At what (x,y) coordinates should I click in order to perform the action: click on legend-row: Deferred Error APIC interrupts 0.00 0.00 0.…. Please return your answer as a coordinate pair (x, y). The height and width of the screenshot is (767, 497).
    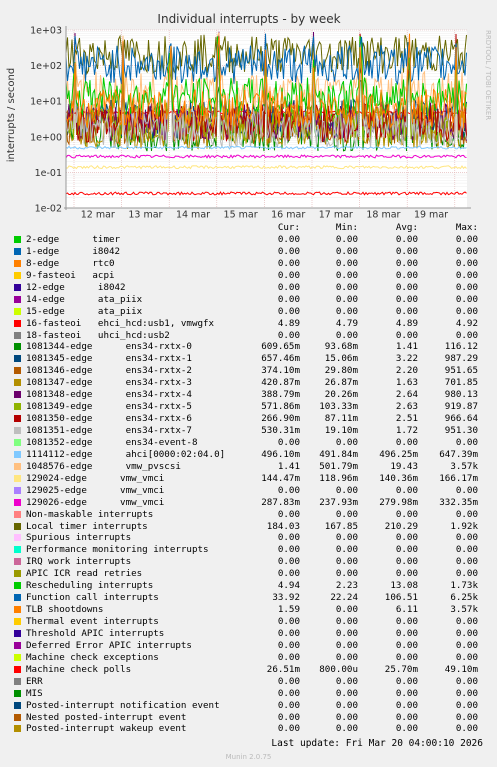
    Looking at the image, I should click on (248, 646).